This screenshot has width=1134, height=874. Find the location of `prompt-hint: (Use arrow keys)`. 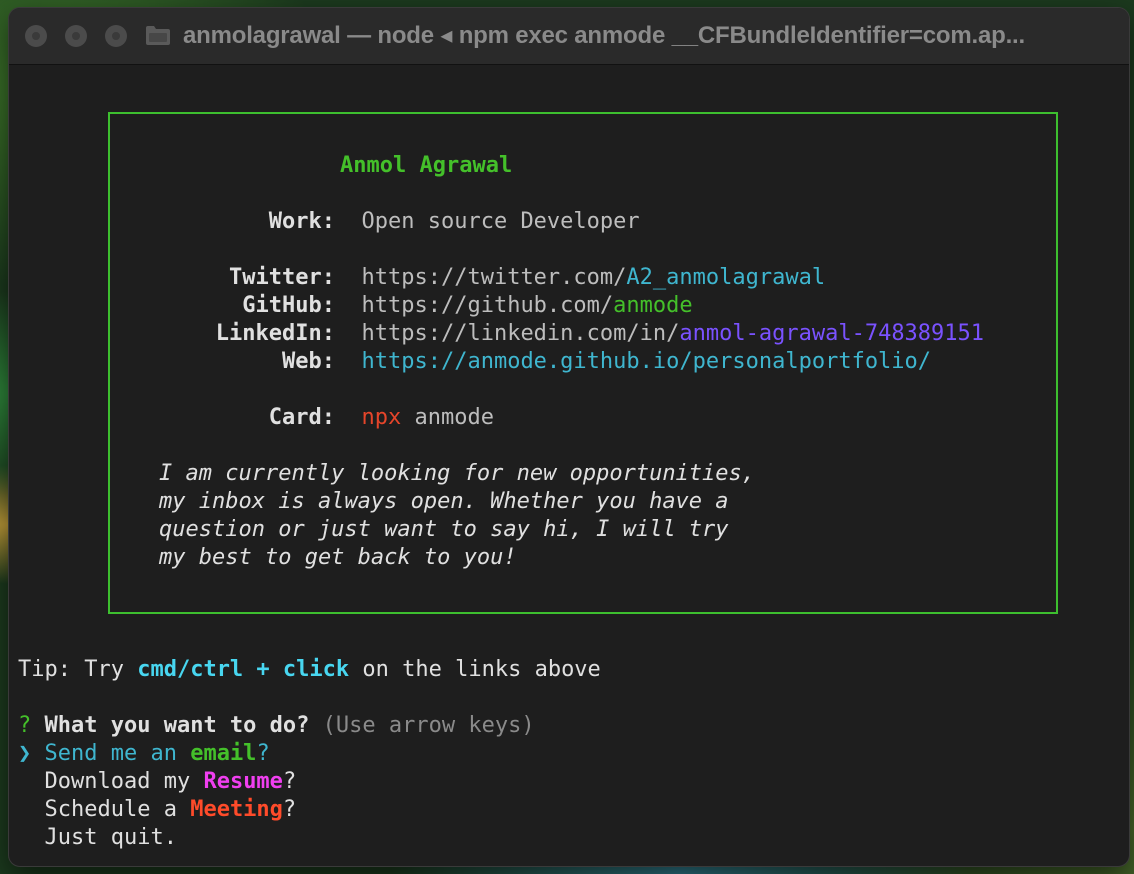

prompt-hint: (Use arrow keys) is located at coordinates (428, 725).